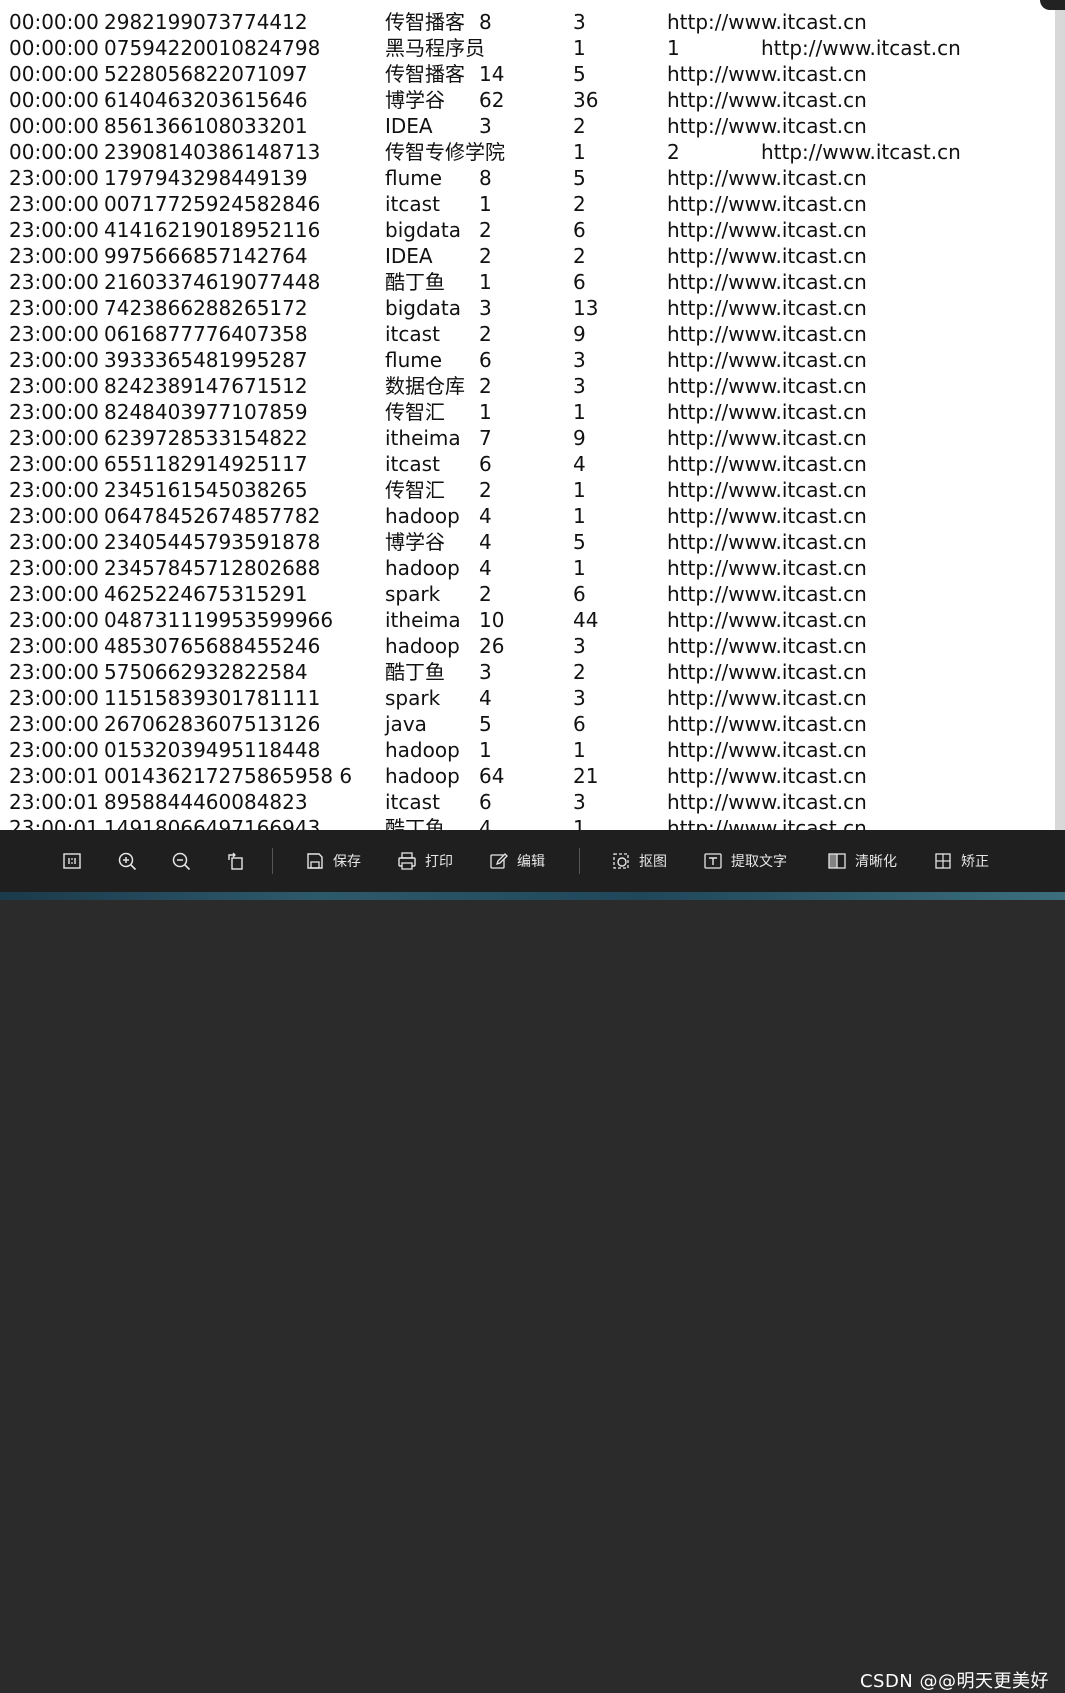  What do you see at coordinates (206, 74) in the screenshot?
I see `id-cell: 5228056822071097` at bounding box center [206, 74].